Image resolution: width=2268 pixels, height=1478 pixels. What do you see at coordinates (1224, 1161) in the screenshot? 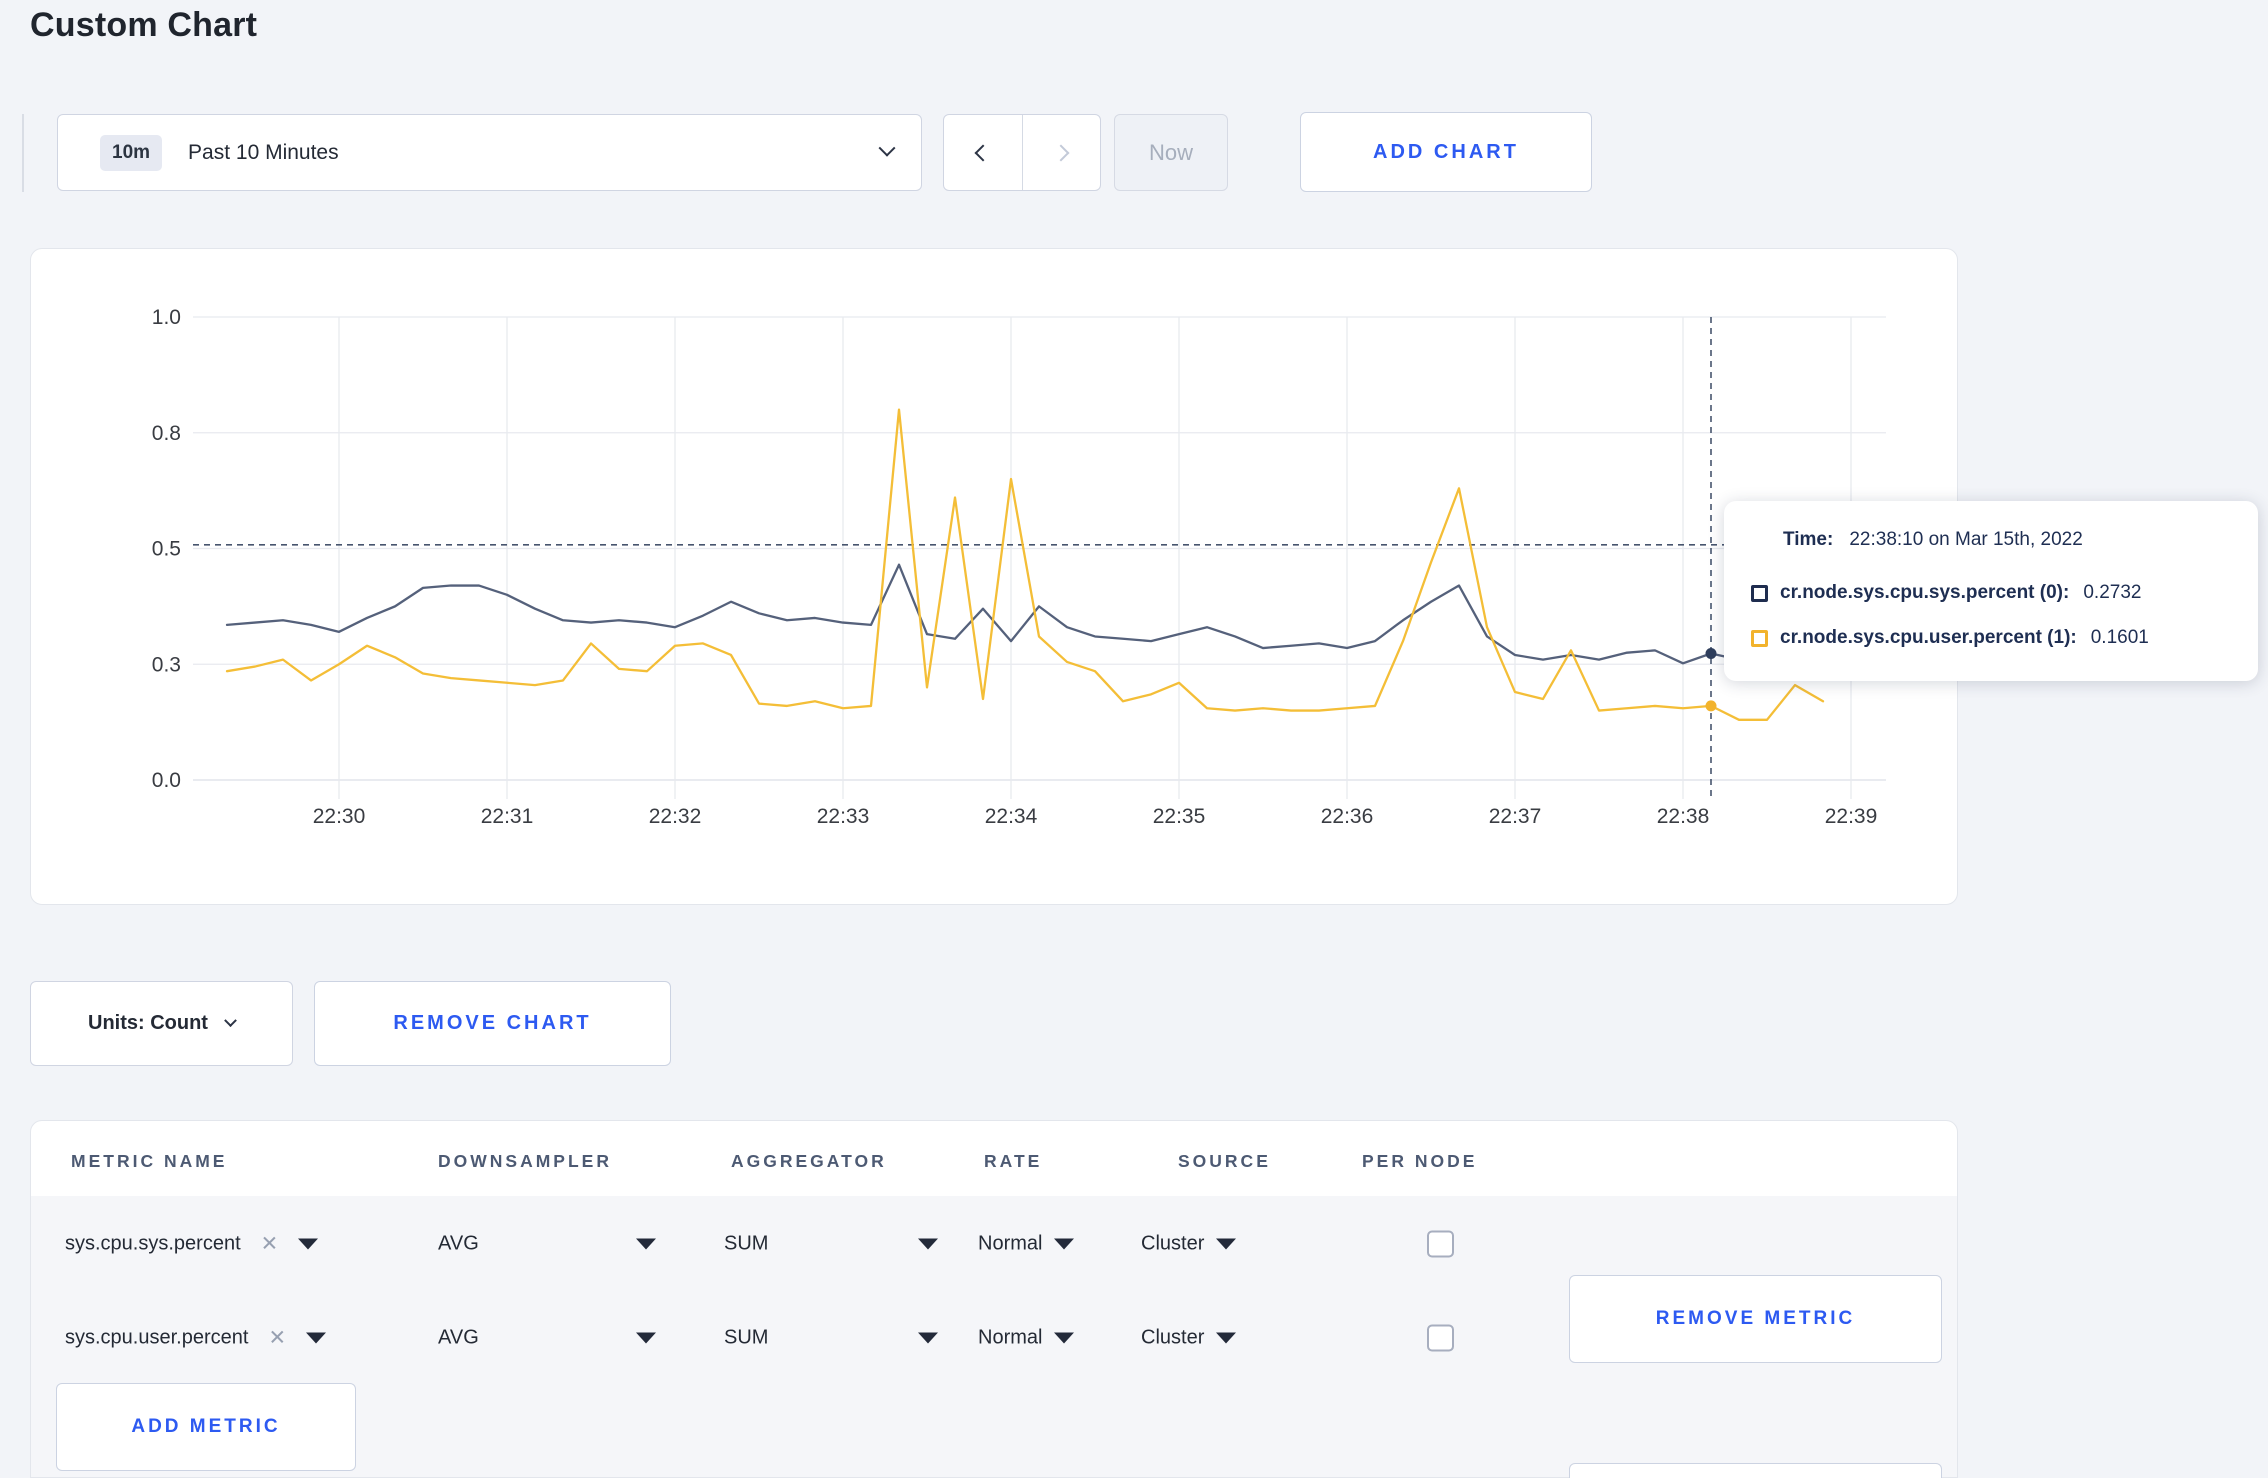
I see `column-header-source: SOURCE` at bounding box center [1224, 1161].